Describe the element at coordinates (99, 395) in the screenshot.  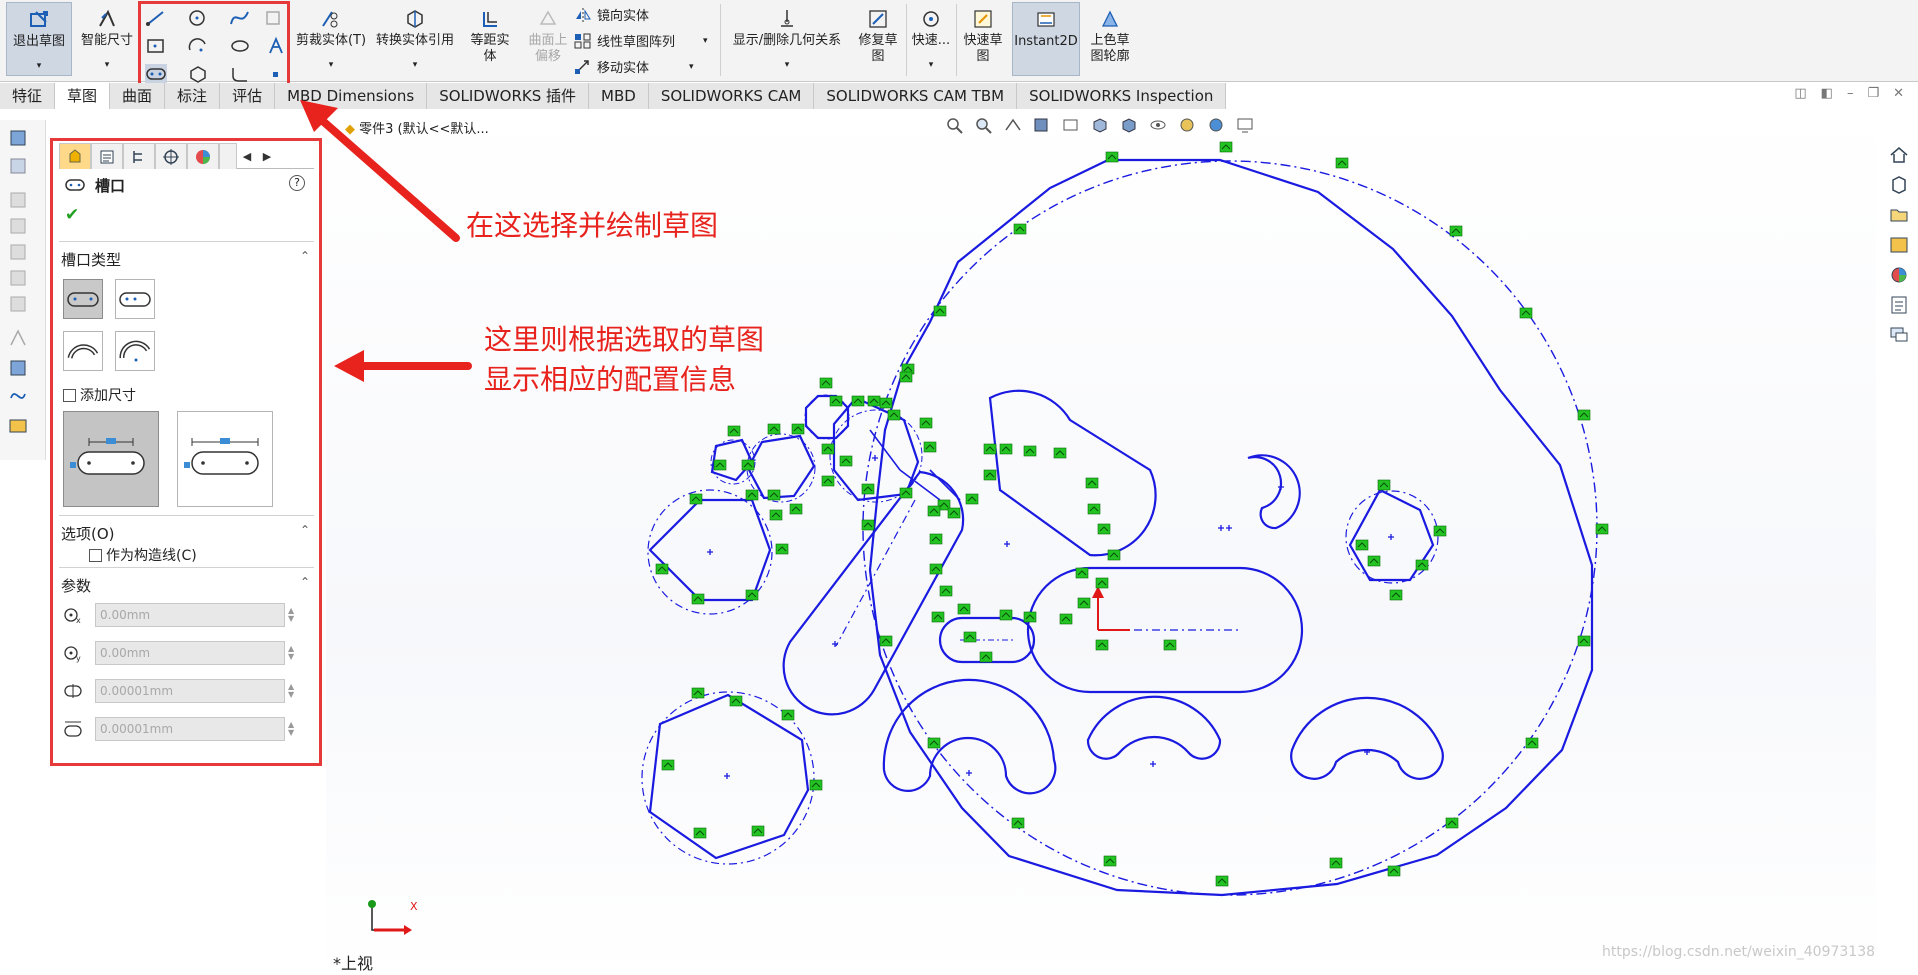
I see `add-dimensions-checkbox: 添加尺寸` at that location.